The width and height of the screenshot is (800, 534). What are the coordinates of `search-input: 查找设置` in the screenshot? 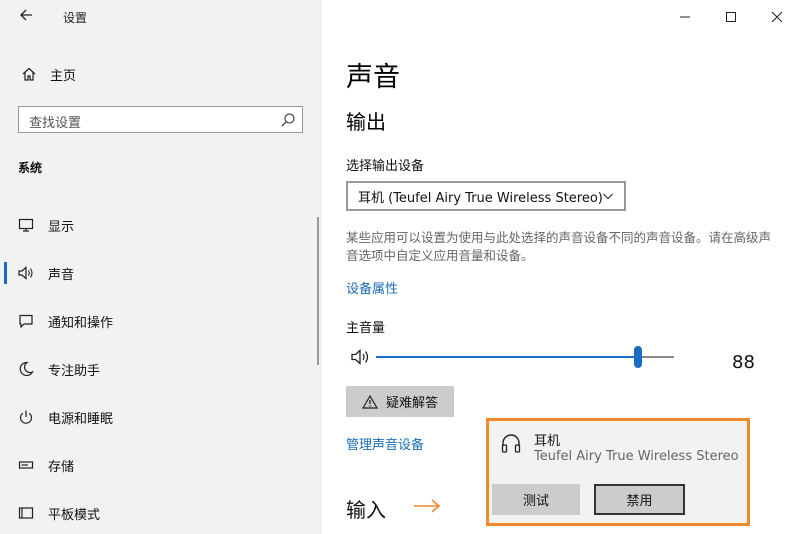 It's located at (160, 119).